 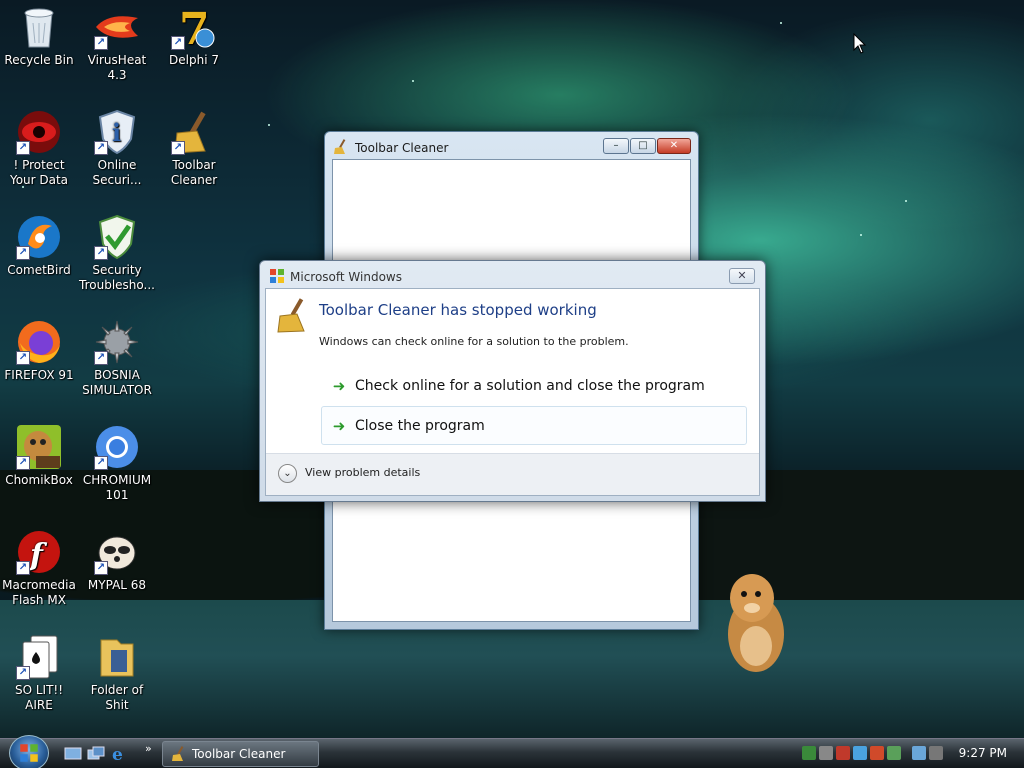 What do you see at coordinates (755, 621) in the screenshot?
I see `hamster-mascot` at bounding box center [755, 621].